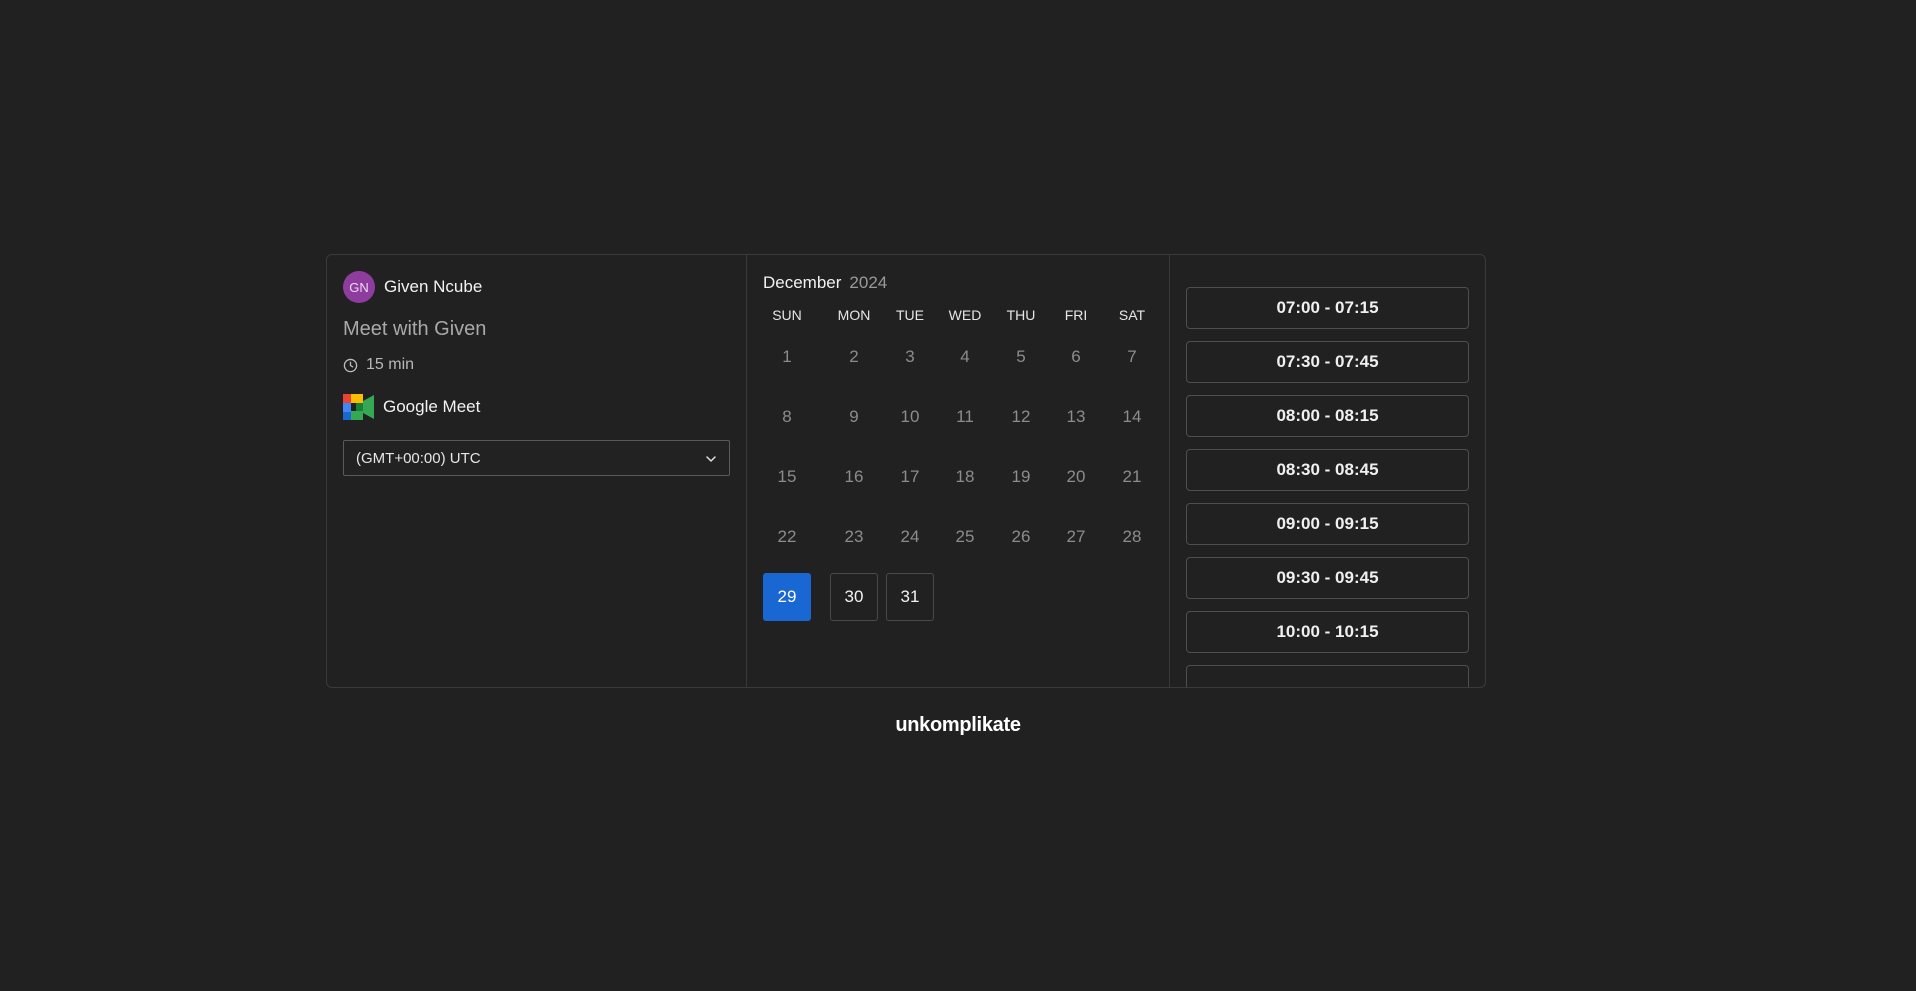  Describe the element at coordinates (1076, 416) in the screenshot. I see `calendar-day: 13` at that location.